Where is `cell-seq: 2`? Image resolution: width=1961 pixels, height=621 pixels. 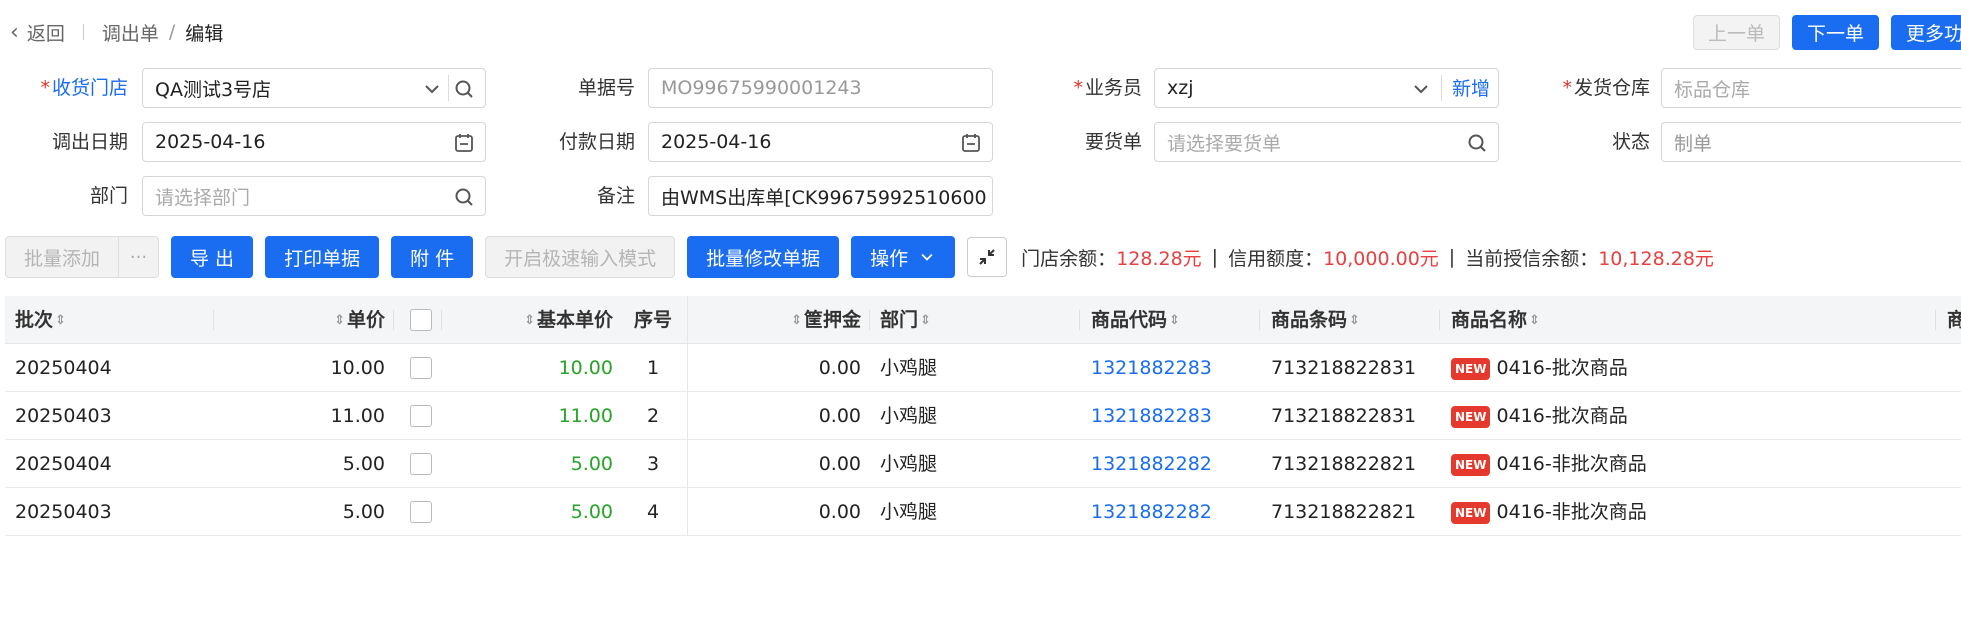 cell-seq: 2 is located at coordinates (653, 416).